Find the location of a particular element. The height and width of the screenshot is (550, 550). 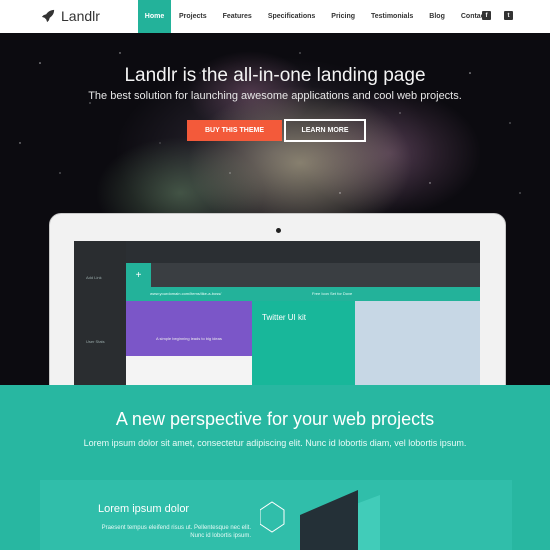

section-title: A new perspective for your web projects is located at coordinates (275, 419).